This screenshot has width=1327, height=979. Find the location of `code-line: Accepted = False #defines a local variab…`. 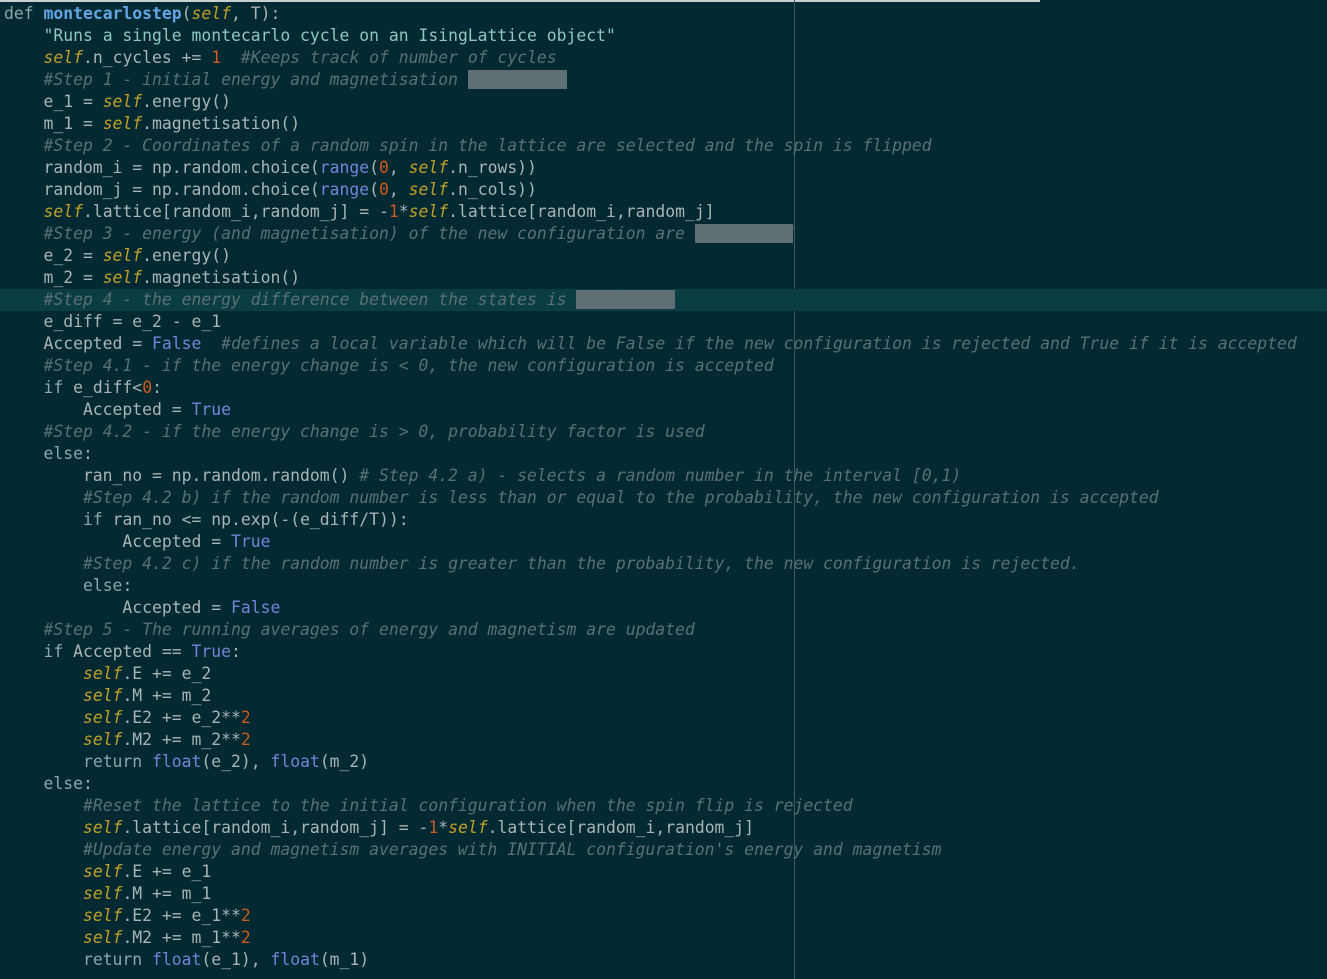

code-line: Accepted = False #defines a local variab… is located at coordinates (663, 344).